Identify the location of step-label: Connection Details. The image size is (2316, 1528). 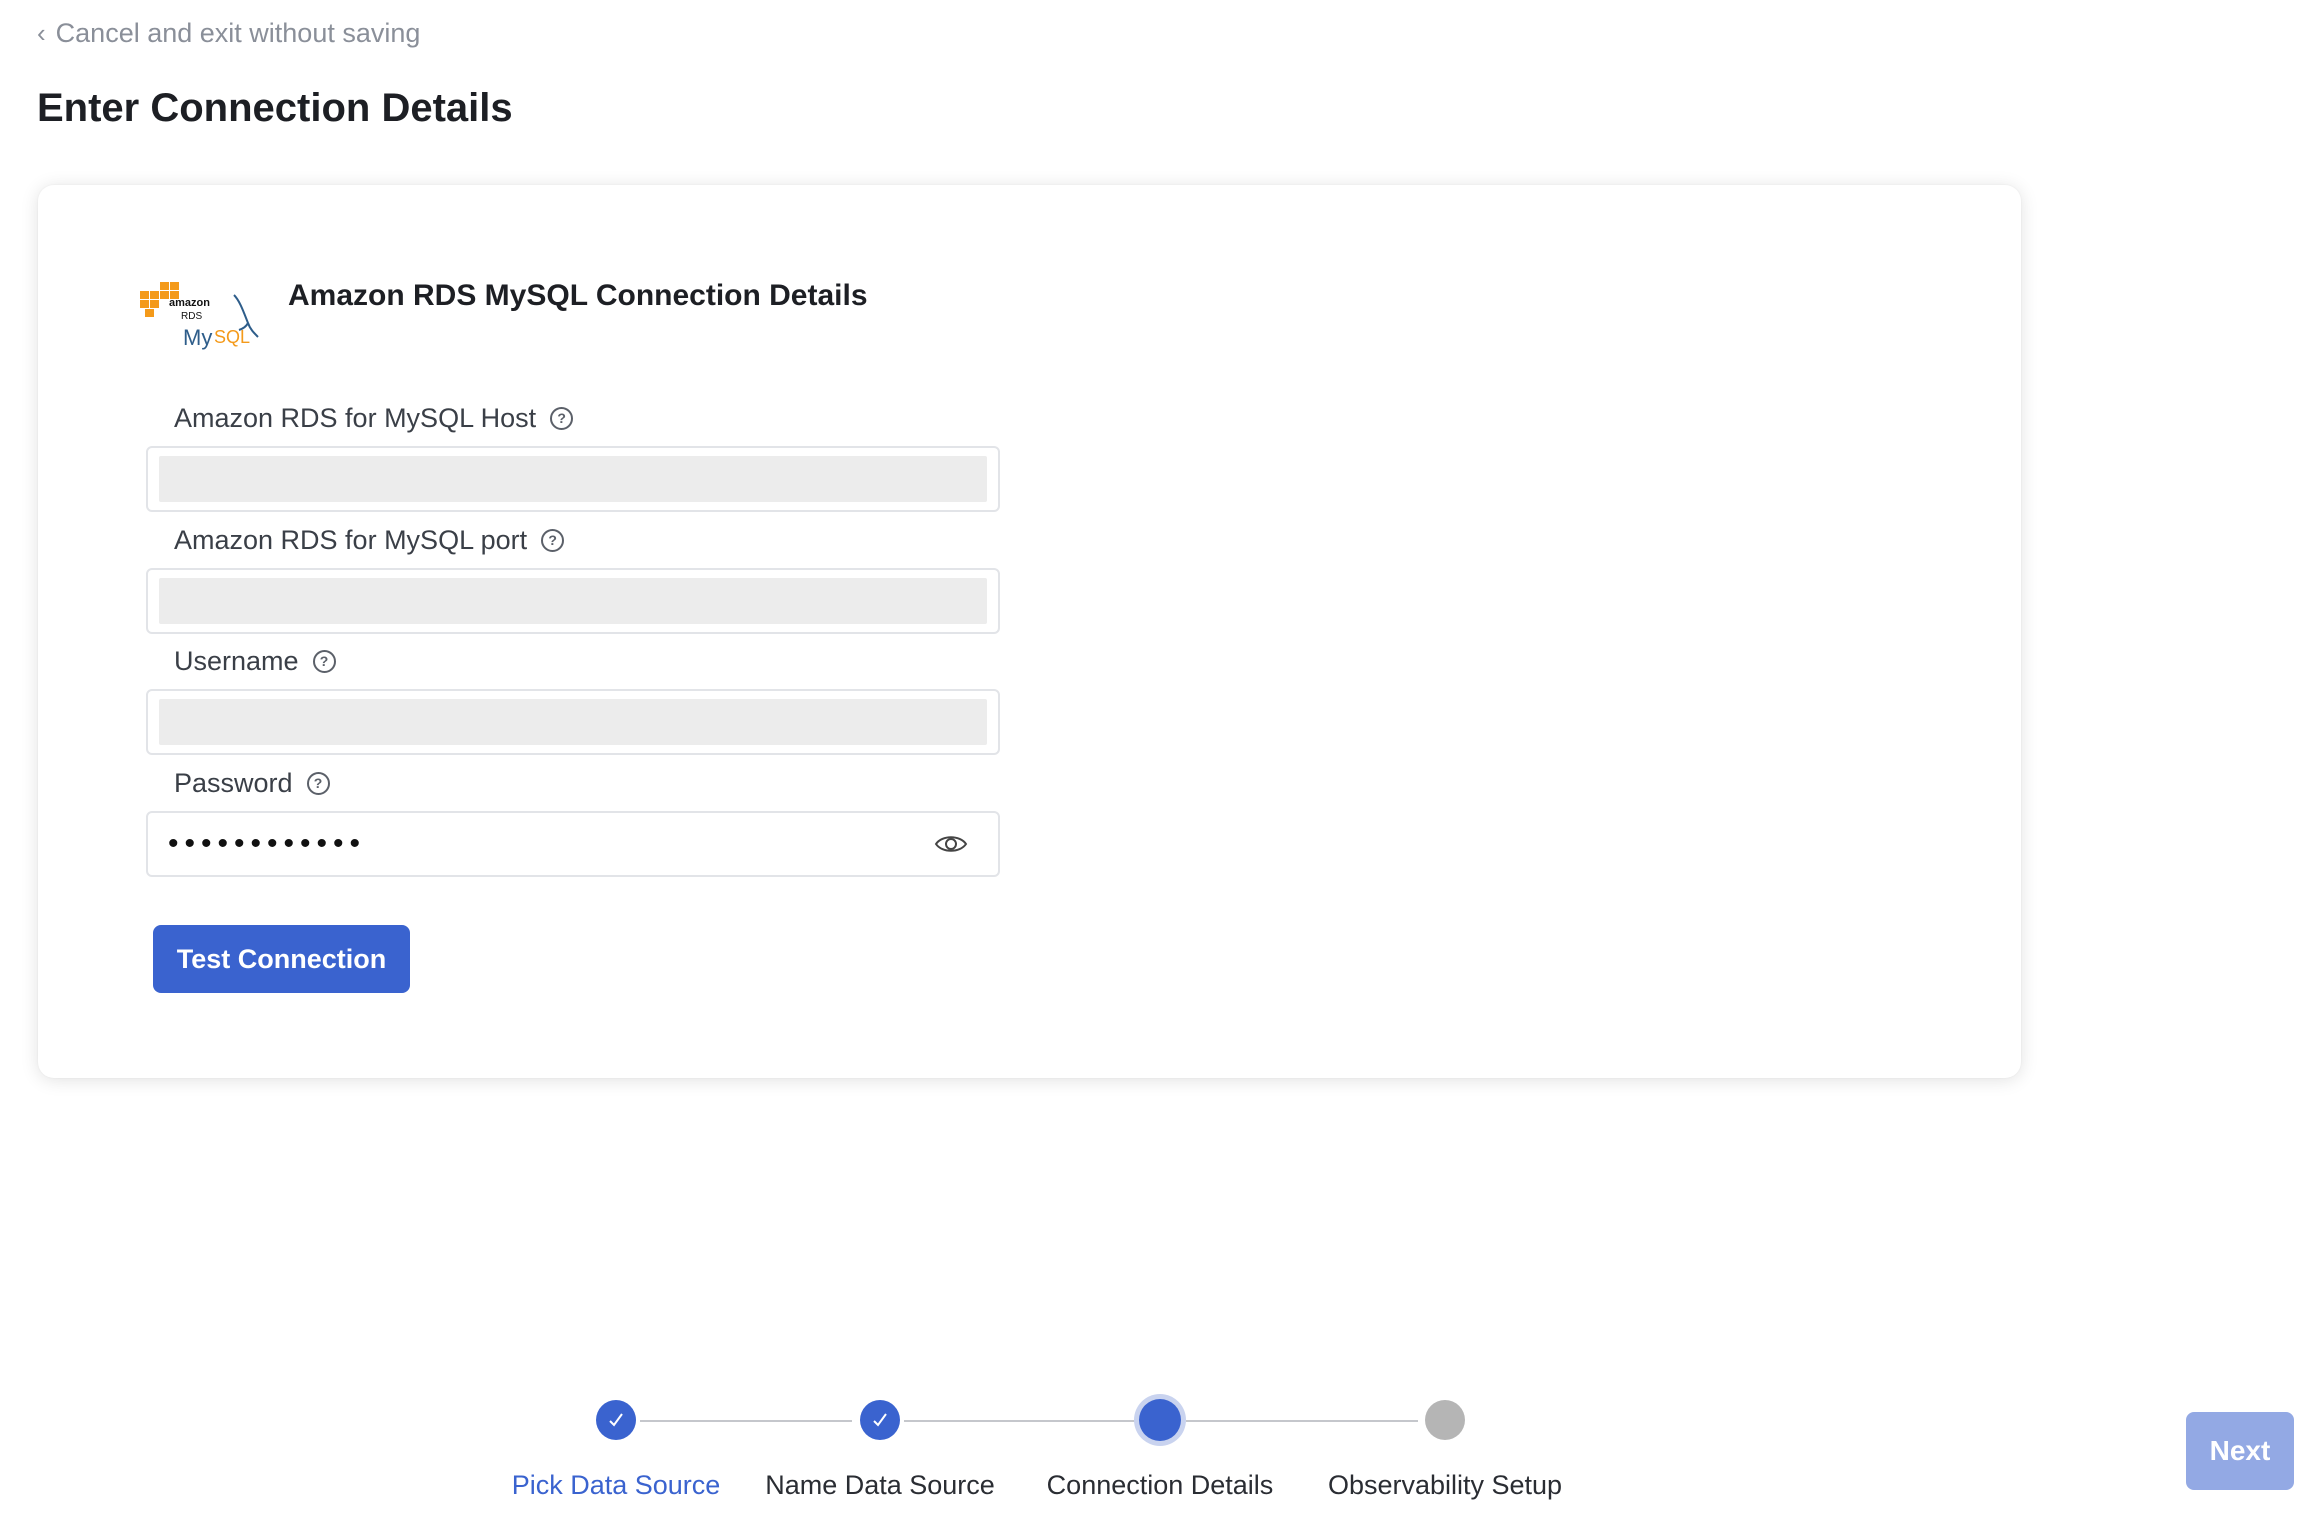
(1160, 1485).